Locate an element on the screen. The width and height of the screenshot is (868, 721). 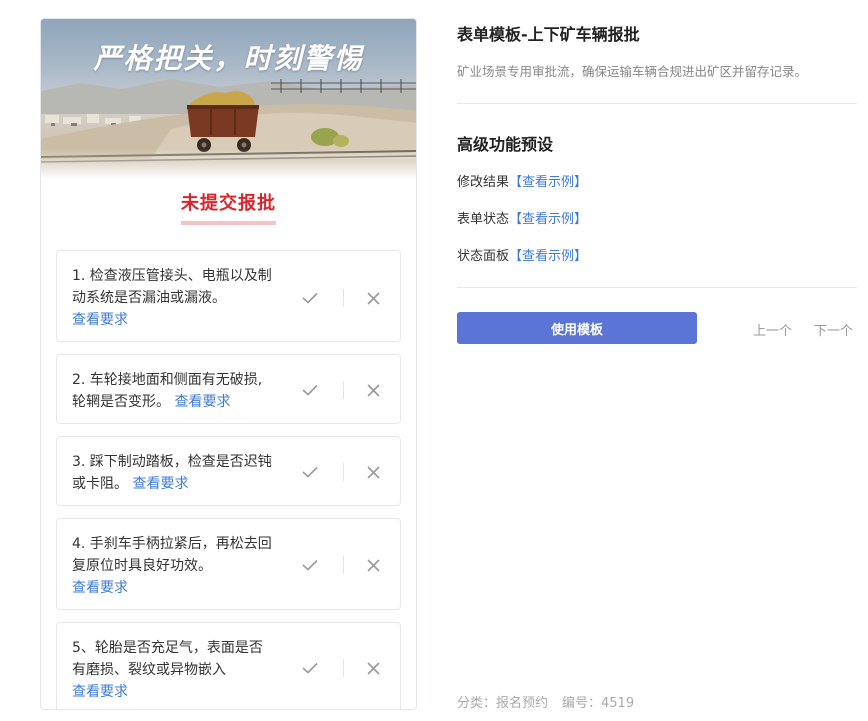
checklist-item-label: 4. 手刹车手柄拉紧后，再松去回复原位时具良好功效。 is located at coordinates (172, 555).